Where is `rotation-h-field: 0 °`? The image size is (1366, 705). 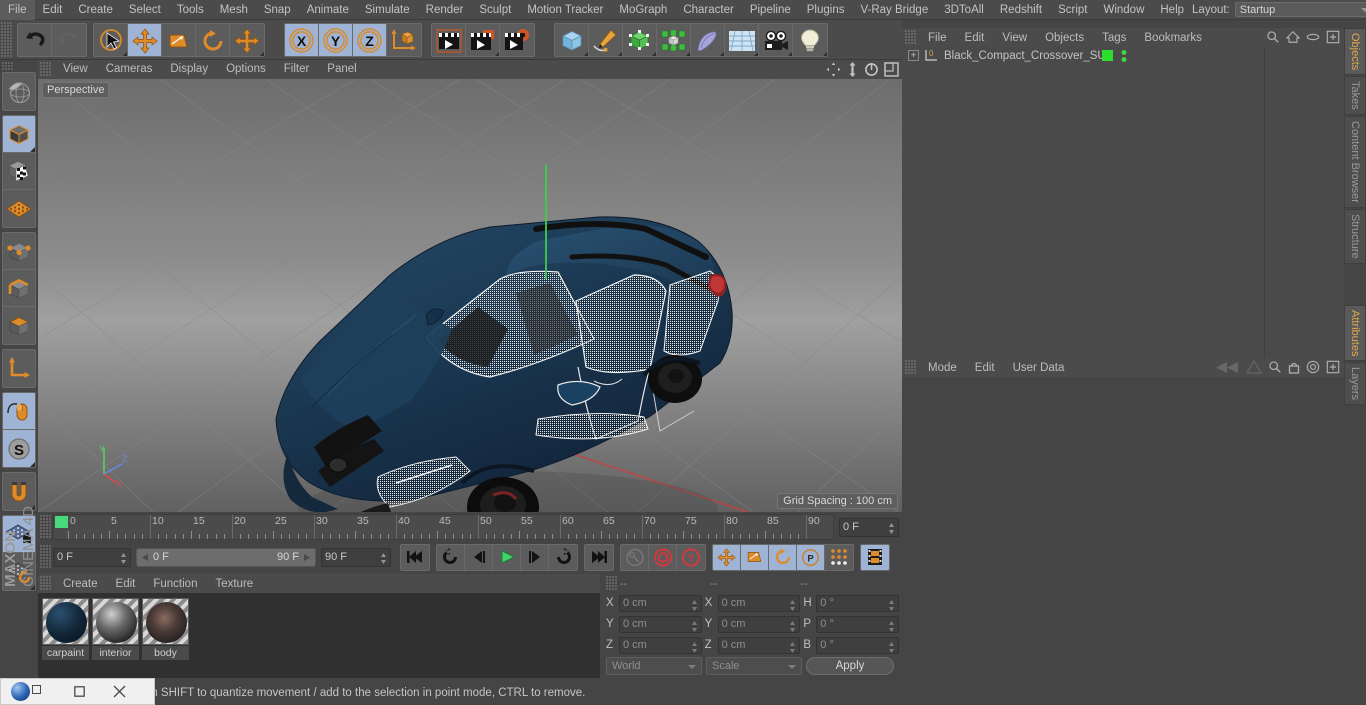
rotation-h-field: 0 ° is located at coordinates (858, 603).